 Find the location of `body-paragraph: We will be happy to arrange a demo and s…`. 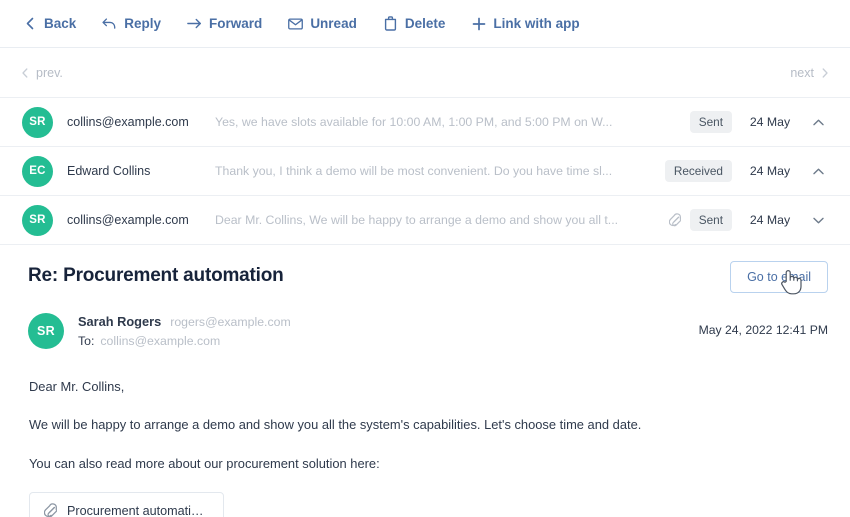

body-paragraph: We will be happy to arrange a demo and s… is located at coordinates (335, 425).